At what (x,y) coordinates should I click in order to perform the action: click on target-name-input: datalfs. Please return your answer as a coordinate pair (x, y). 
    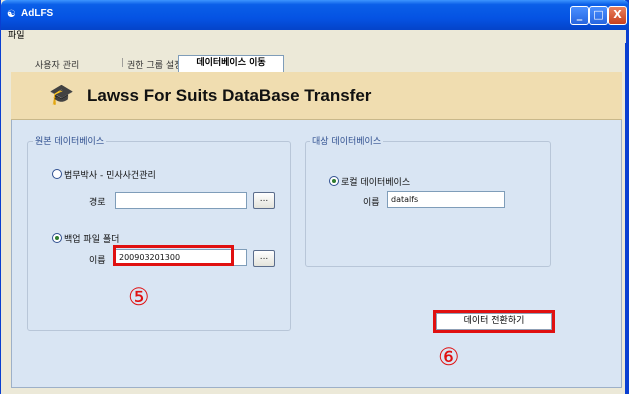
    Looking at the image, I should click on (446, 199).